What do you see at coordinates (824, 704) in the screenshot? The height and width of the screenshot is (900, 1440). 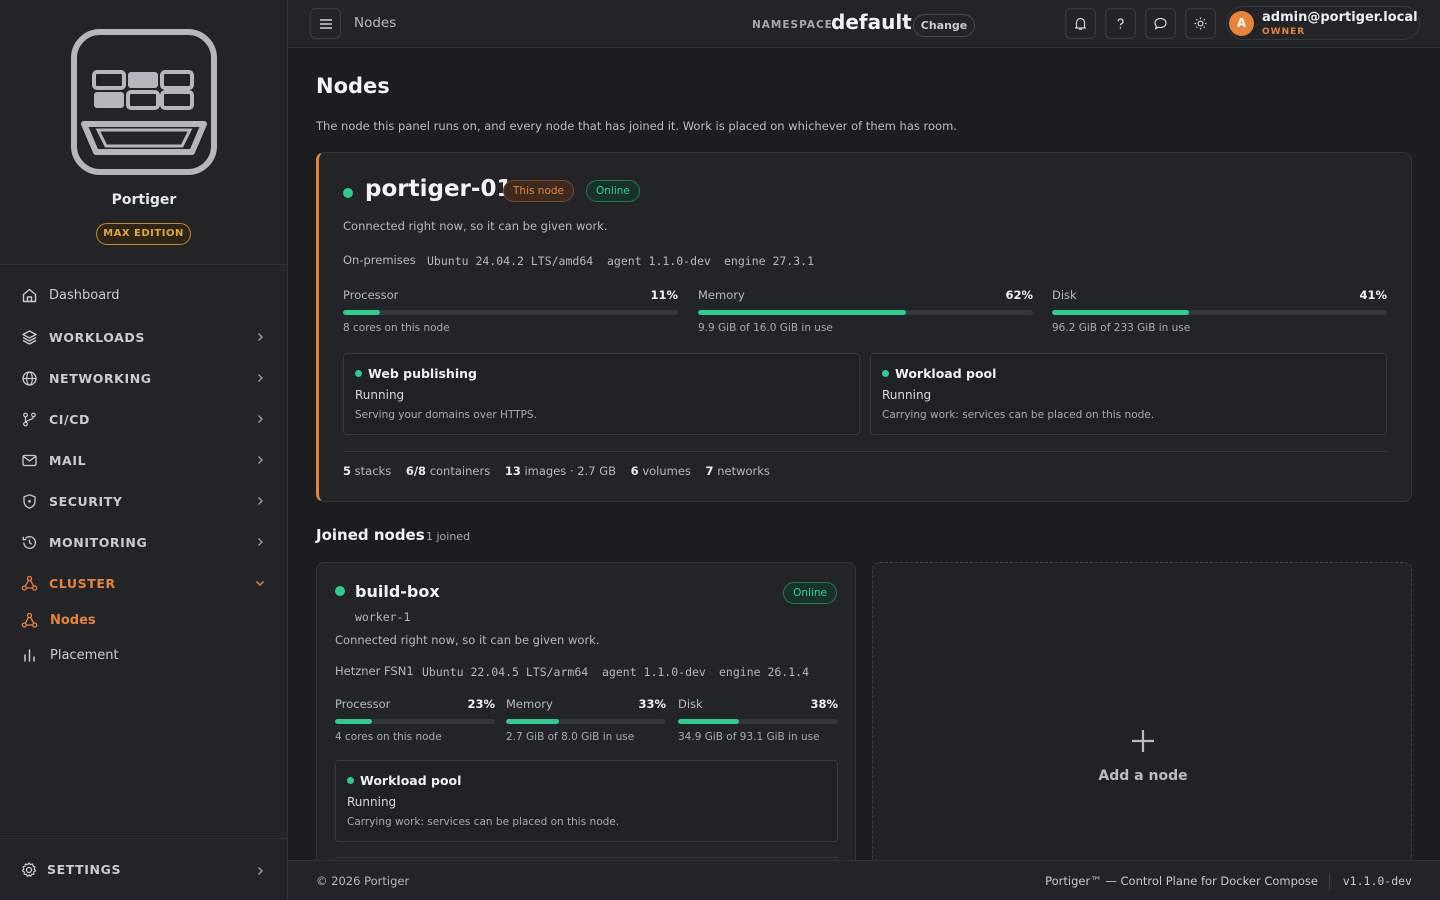 I see `resource-percent: 38%` at bounding box center [824, 704].